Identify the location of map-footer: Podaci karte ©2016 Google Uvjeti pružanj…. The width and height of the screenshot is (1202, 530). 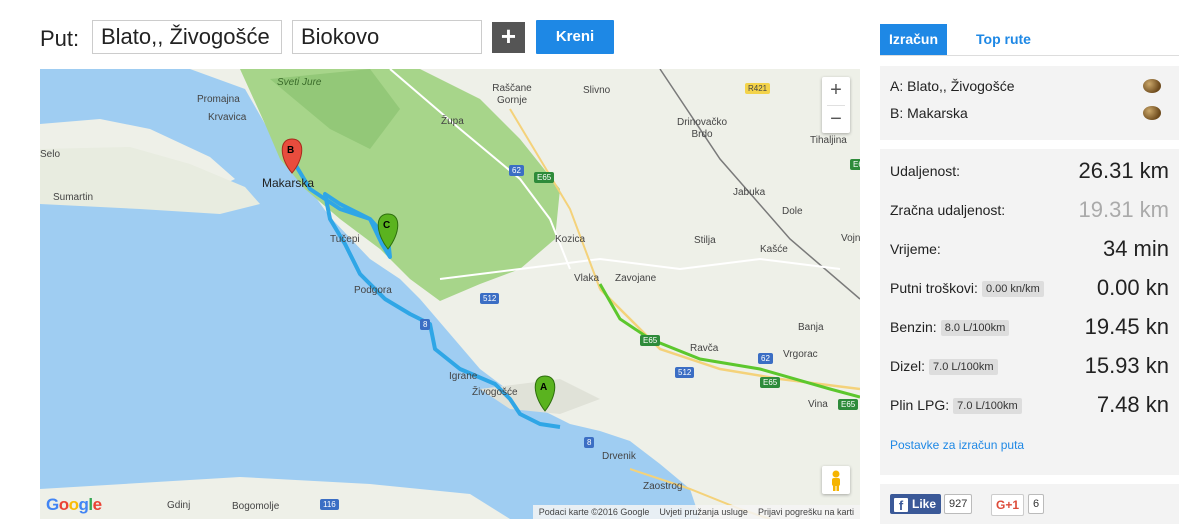
(696, 512).